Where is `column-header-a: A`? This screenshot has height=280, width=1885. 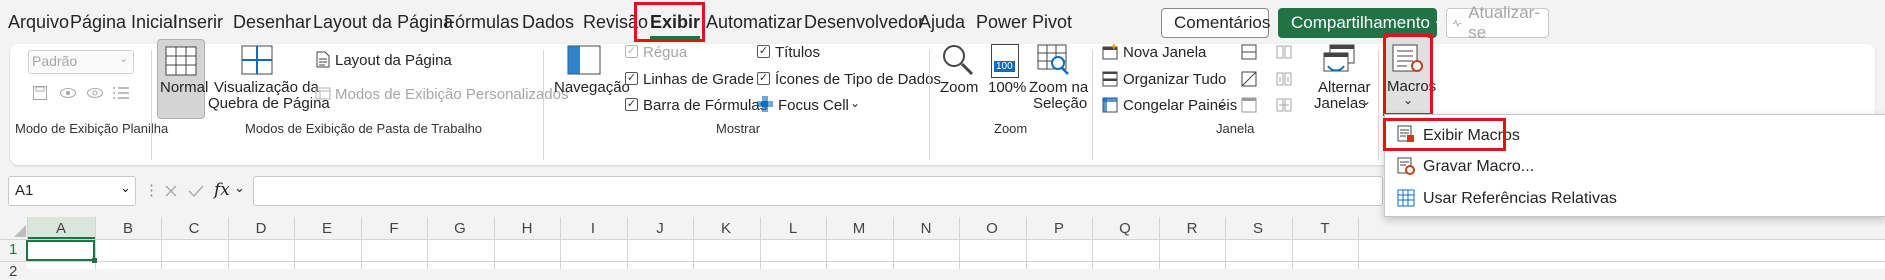 column-header-a: A is located at coordinates (61, 228).